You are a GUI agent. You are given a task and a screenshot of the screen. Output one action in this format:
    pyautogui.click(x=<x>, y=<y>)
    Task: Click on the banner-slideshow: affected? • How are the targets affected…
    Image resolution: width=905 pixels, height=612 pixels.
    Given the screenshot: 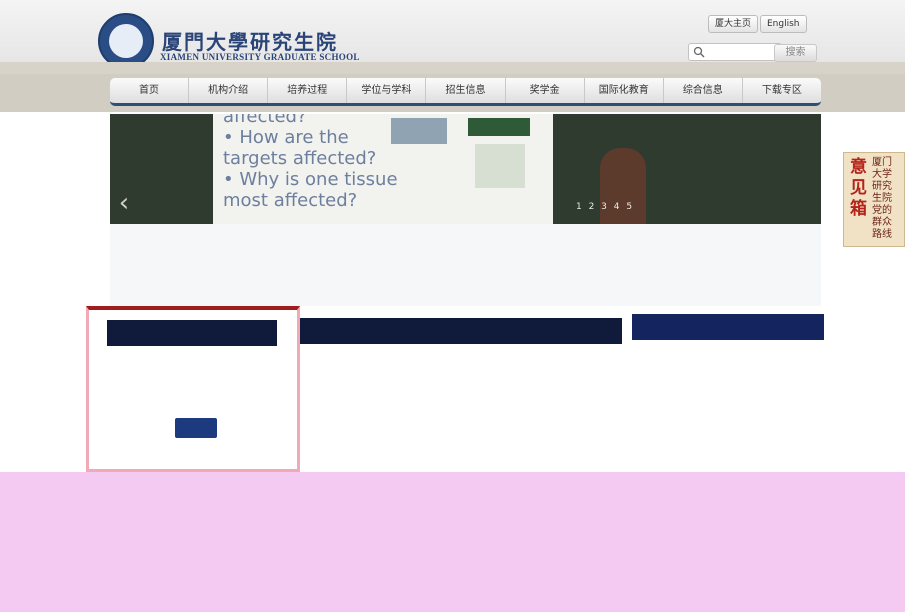 What is the action you would take?
    pyautogui.click(x=465, y=169)
    